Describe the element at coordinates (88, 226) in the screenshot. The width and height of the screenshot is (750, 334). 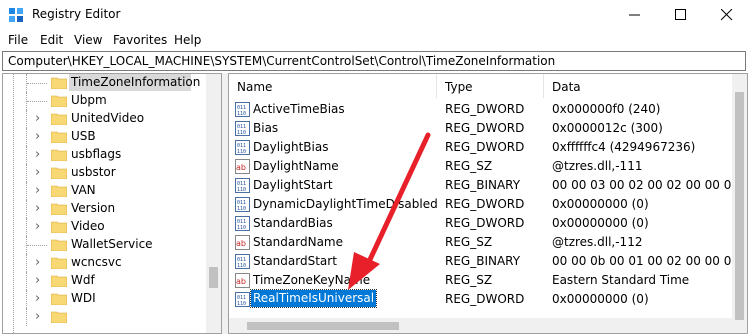
I see `tree-item-label: Video` at that location.